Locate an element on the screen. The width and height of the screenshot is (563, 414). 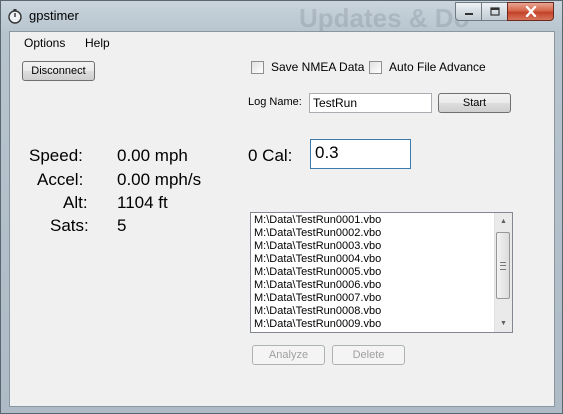
log-name-input: TestRun is located at coordinates (370, 103).